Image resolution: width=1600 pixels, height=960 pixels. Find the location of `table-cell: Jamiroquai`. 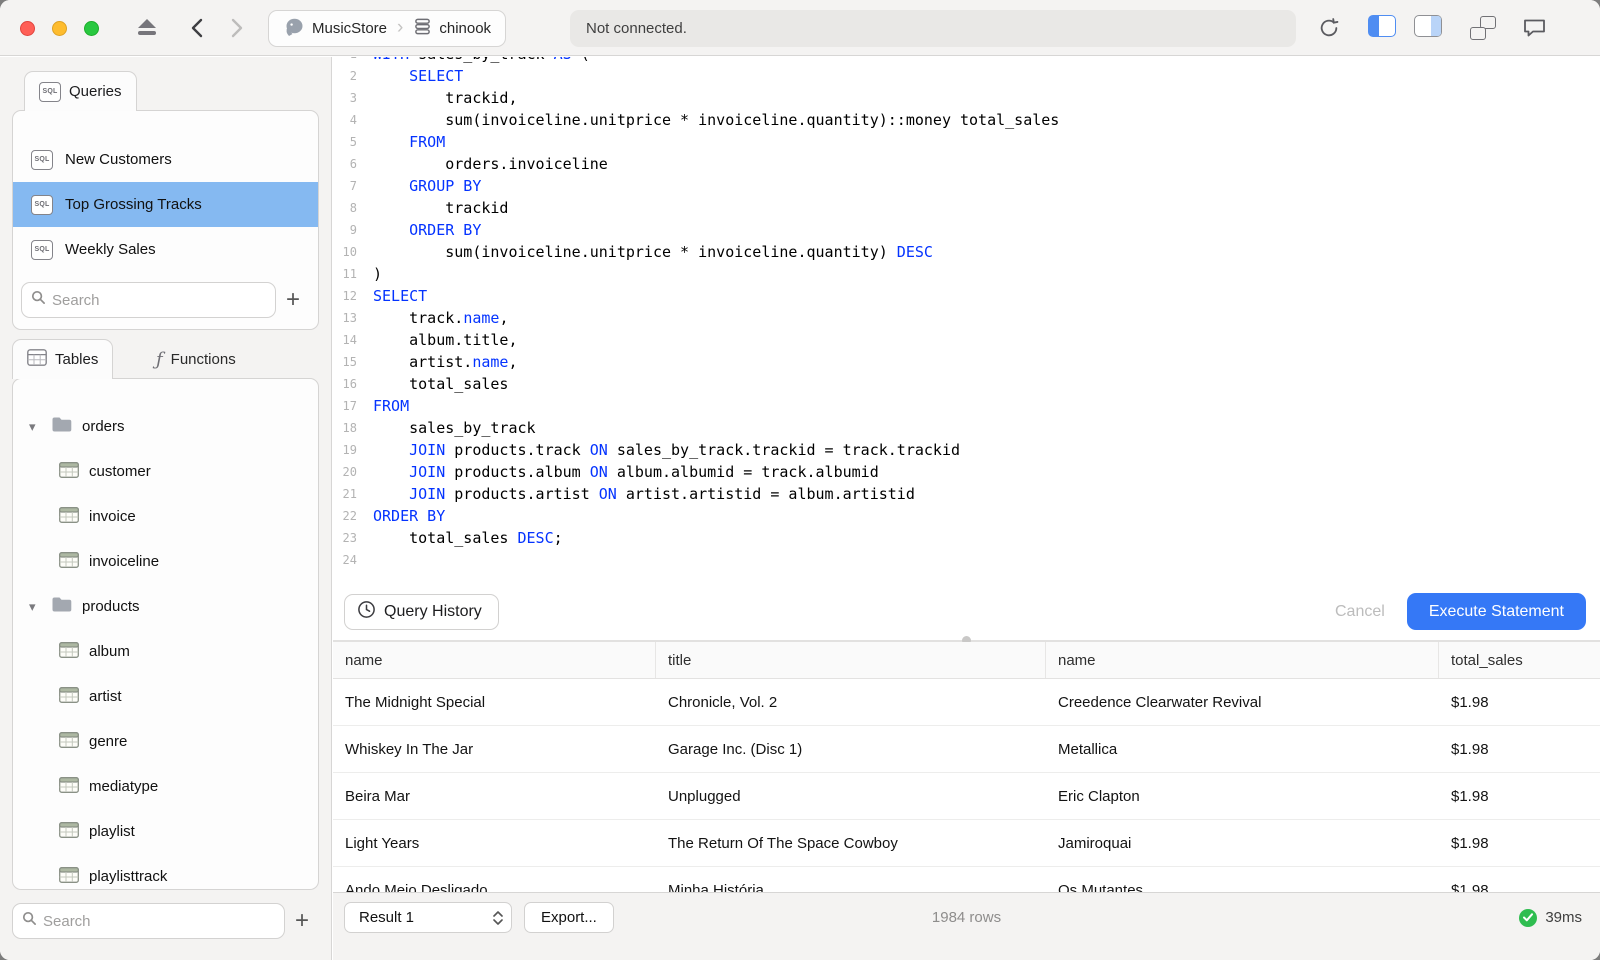

table-cell: Jamiroquai is located at coordinates (1242, 843).